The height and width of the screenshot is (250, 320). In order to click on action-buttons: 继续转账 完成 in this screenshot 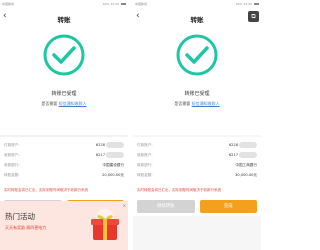, I will do `click(197, 206)`.